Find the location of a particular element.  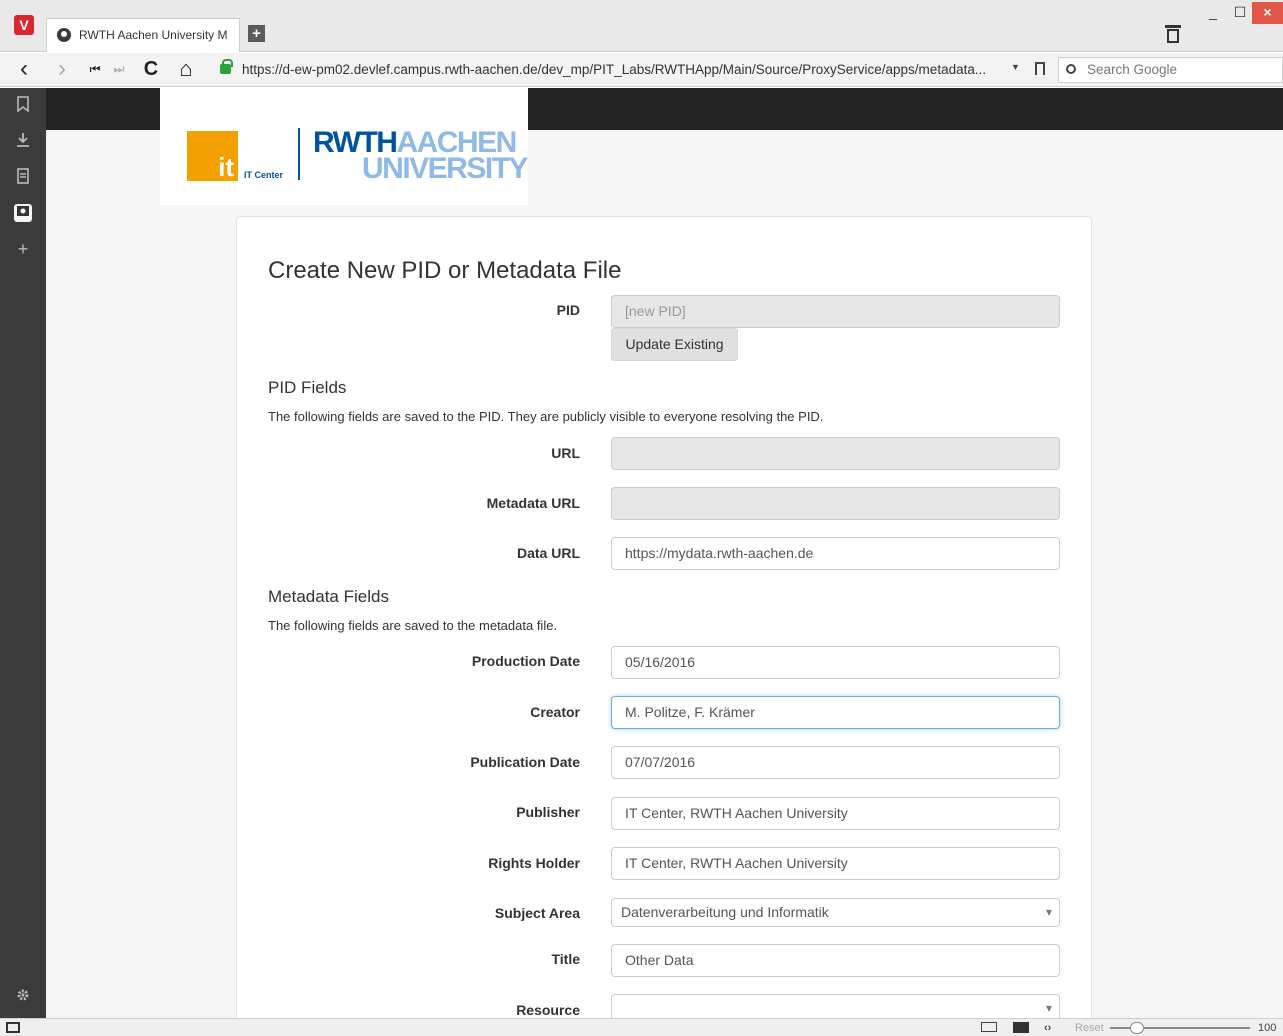

lock-icon is located at coordinates (226, 66).